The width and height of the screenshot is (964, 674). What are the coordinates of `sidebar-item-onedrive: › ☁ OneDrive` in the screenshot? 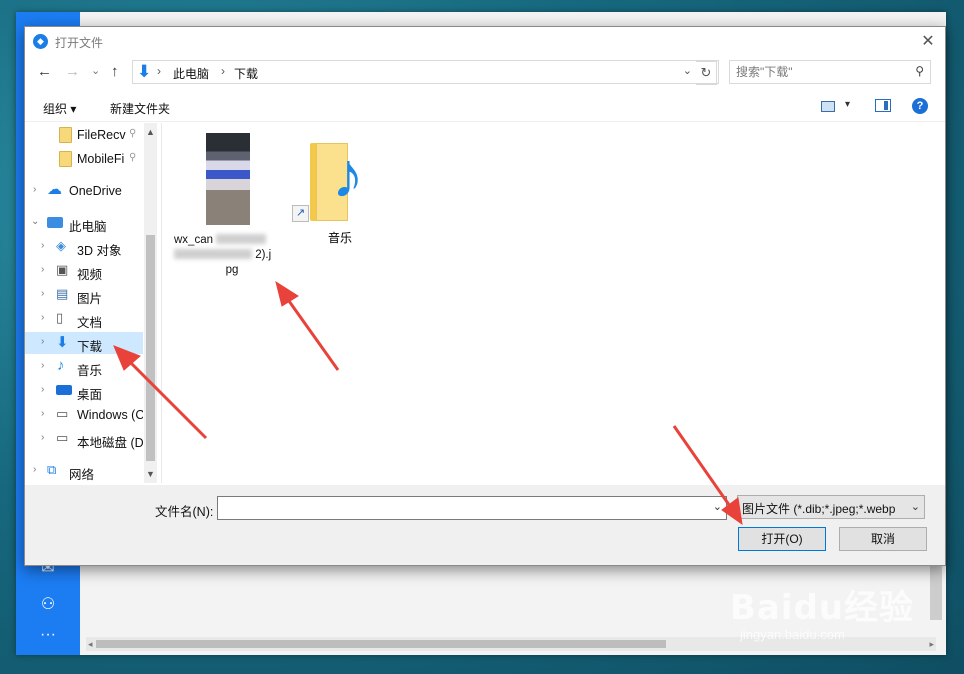 It's located at (84, 191).